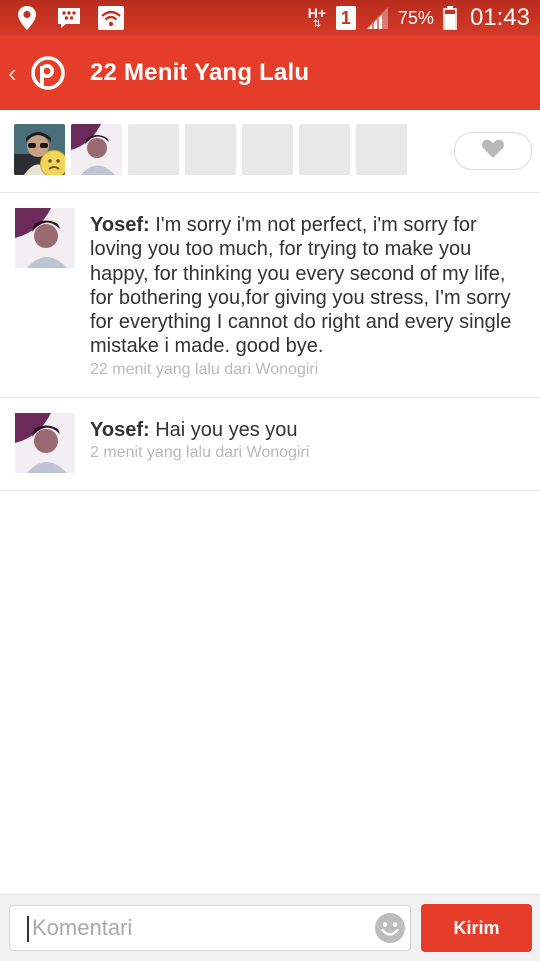 The image size is (540, 961). I want to click on send-button: Kirim, so click(476, 928).